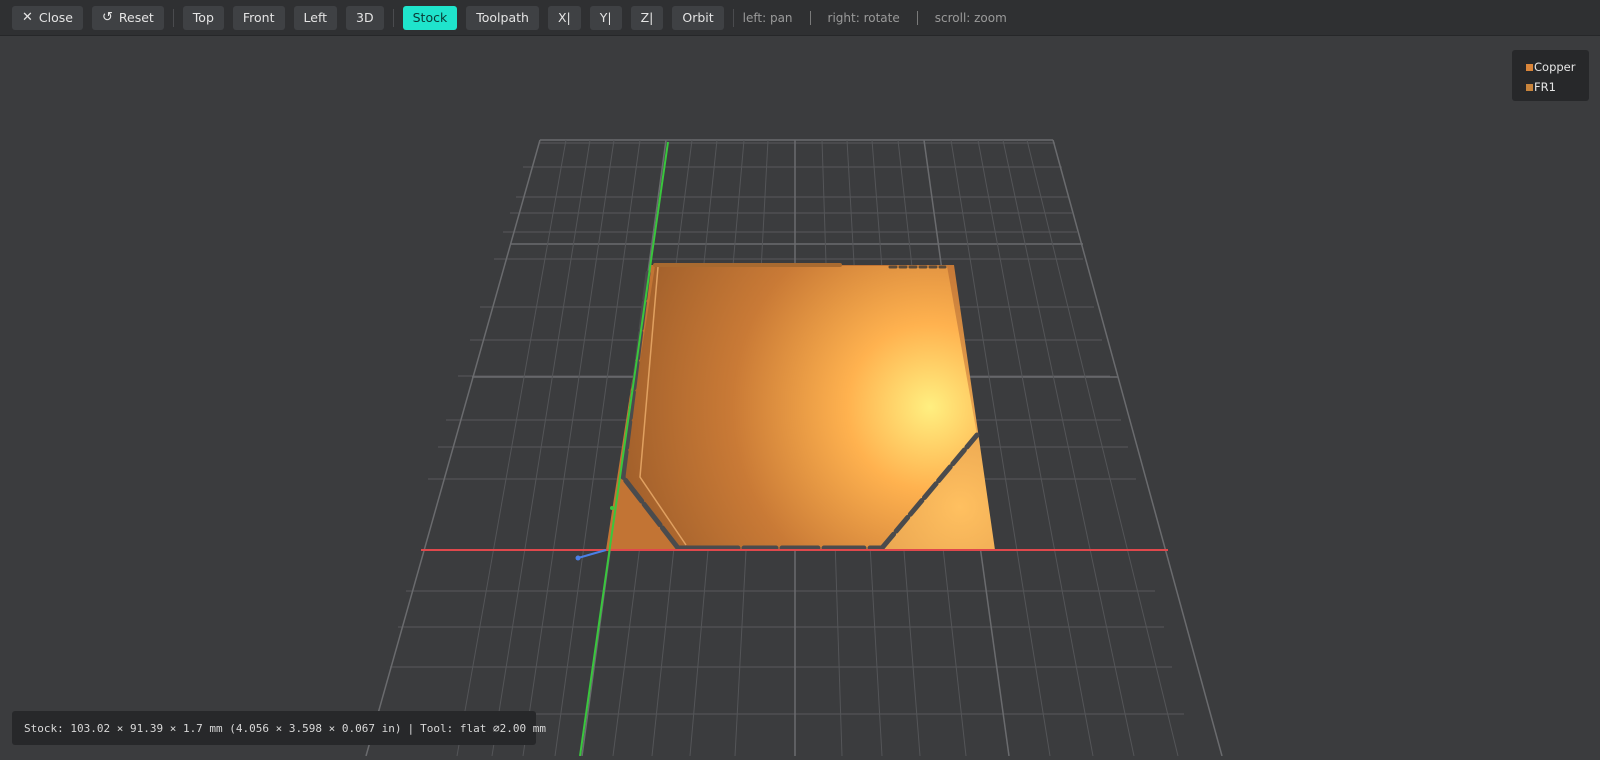 This screenshot has width=1600, height=760. What do you see at coordinates (564, 17) in the screenshot?
I see `axis-x-button: X|` at bounding box center [564, 17].